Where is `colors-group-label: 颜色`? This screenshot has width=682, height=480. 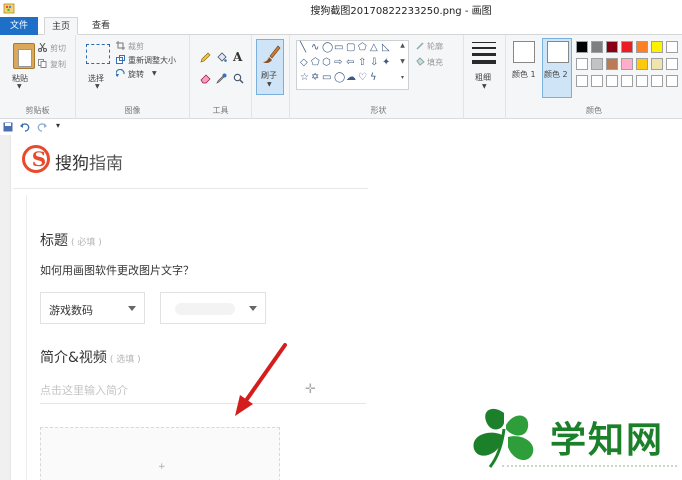
colors-group-label: 颜色 is located at coordinates (594, 110).